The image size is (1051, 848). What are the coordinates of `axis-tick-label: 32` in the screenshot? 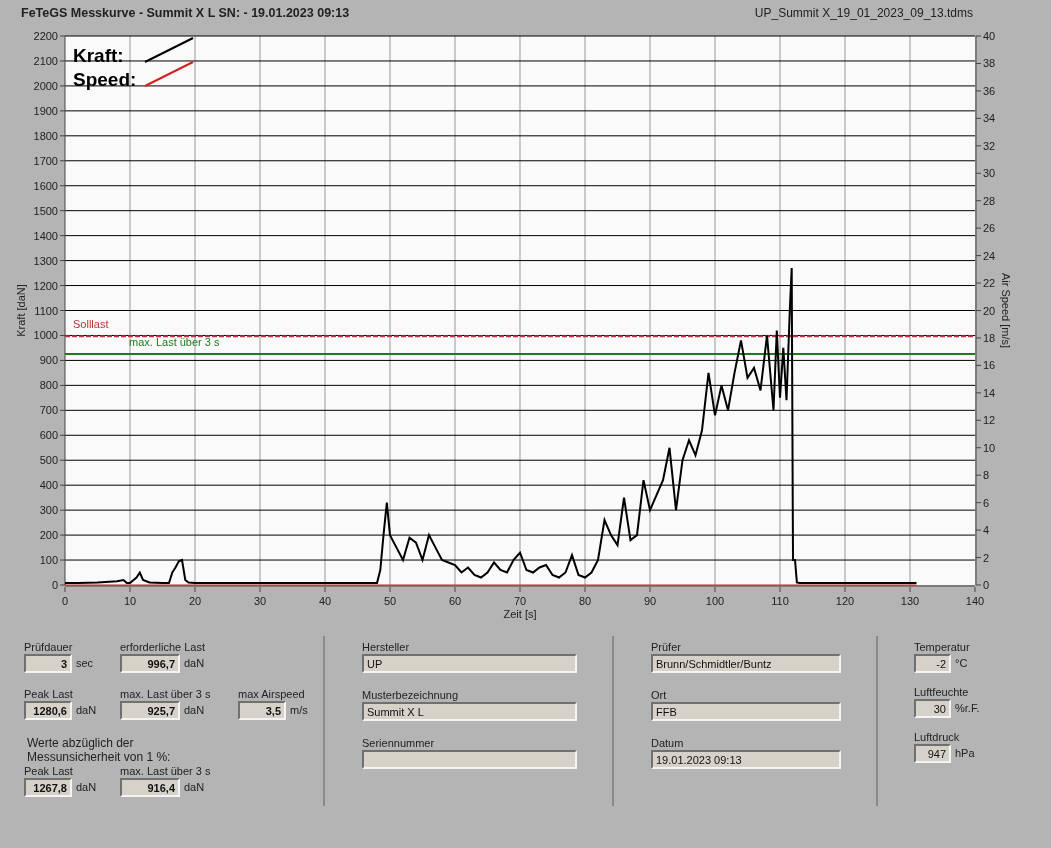 It's located at (989, 145).